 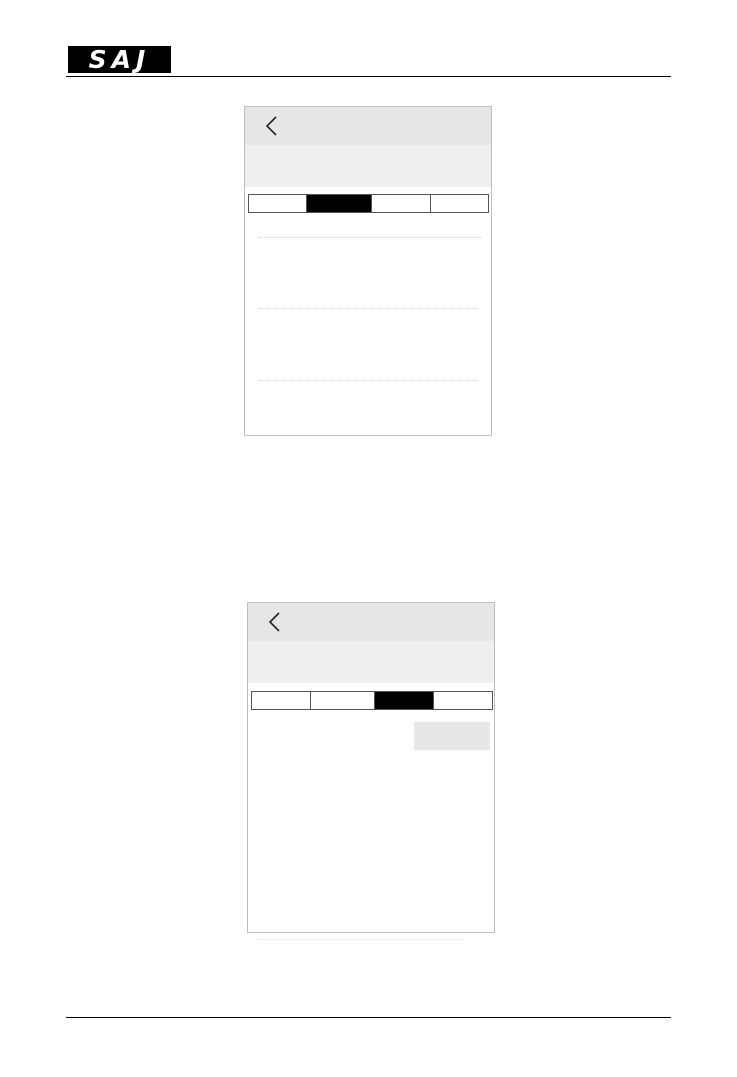 I want to click on header-rule, so click(x=368, y=76).